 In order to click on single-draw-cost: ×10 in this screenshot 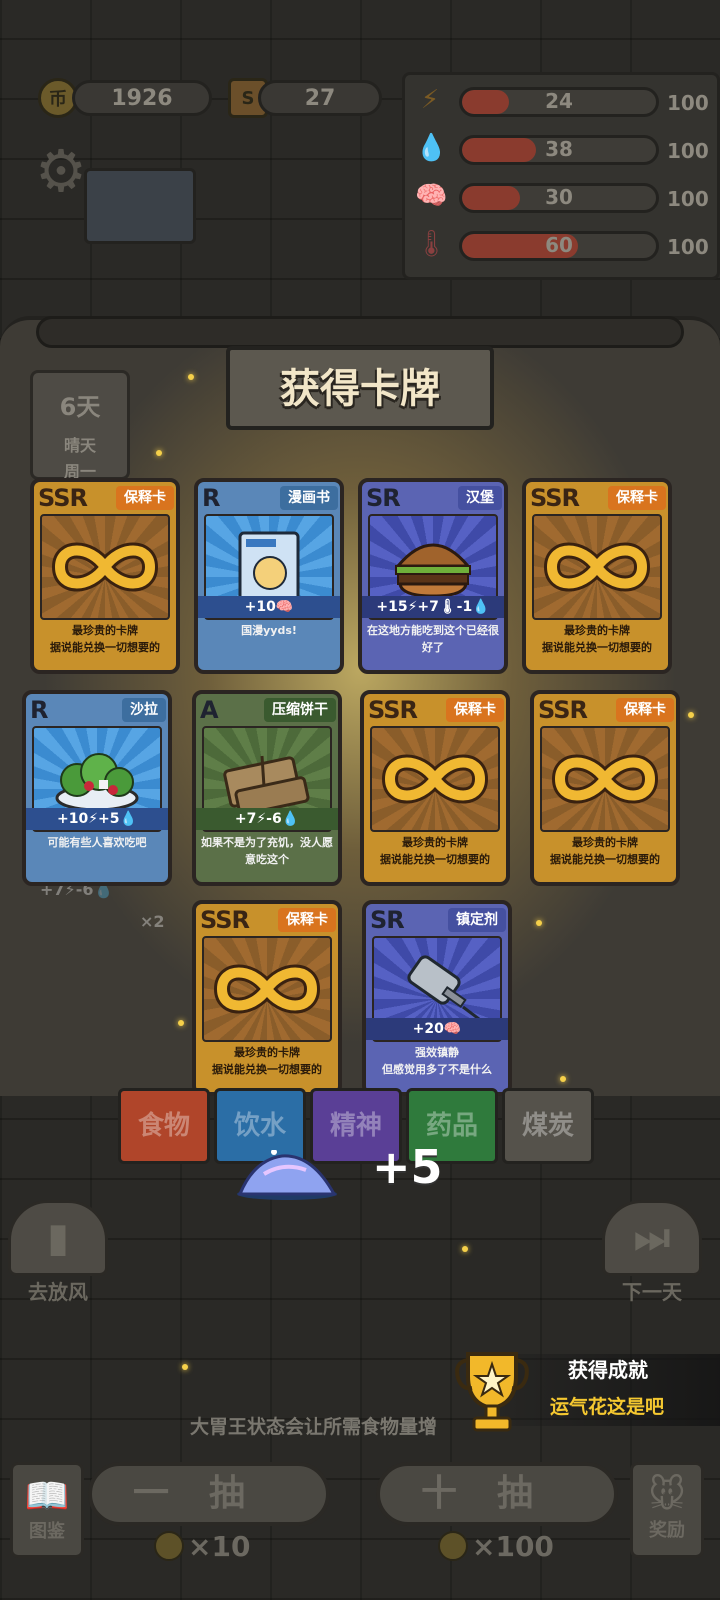, I will do `click(202, 1546)`.